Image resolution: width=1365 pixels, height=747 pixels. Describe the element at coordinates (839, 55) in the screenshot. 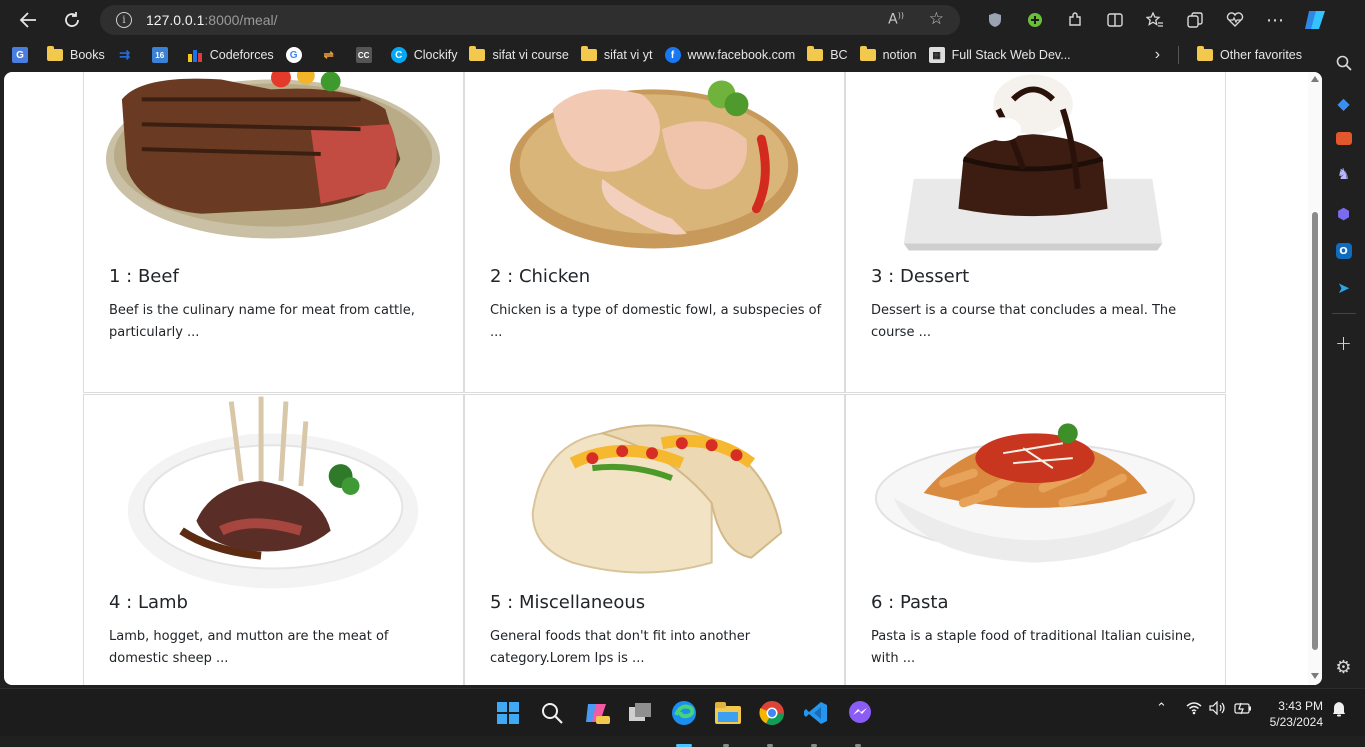

I see `bookmark-label: BC` at that location.